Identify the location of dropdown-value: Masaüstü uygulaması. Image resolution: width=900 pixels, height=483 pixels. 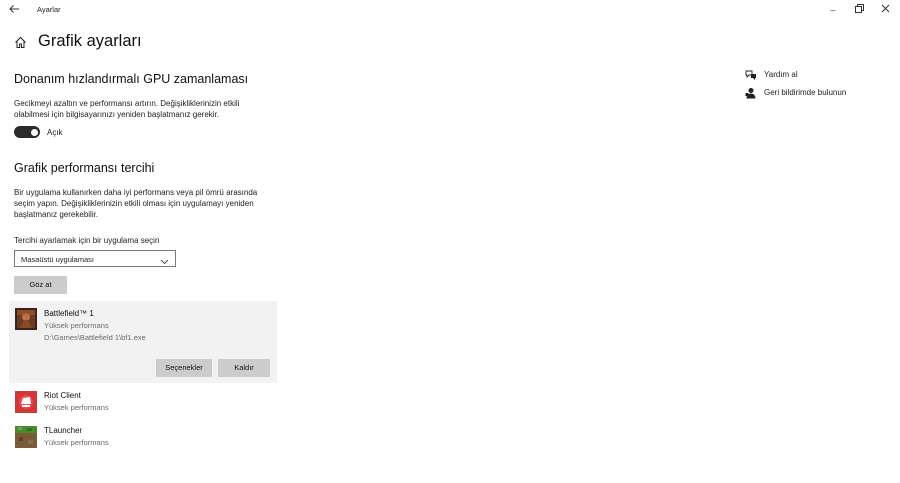
(57, 259).